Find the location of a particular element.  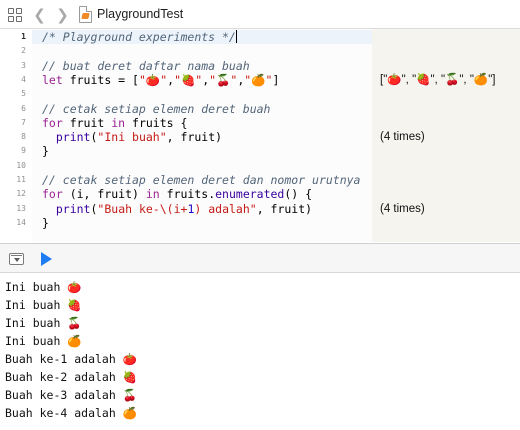

swift-file-icon is located at coordinates (85, 14).